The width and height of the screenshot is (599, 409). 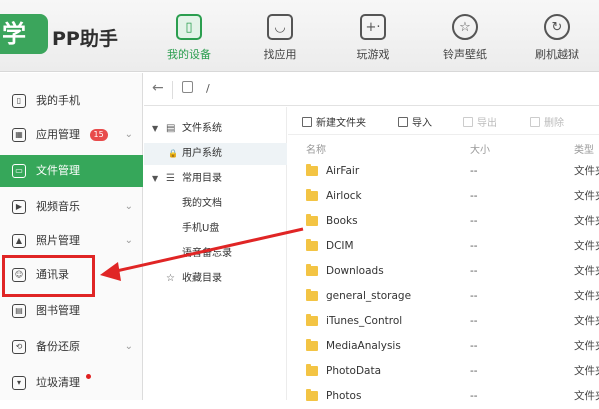 I want to click on delete-button: 删除, so click(x=547, y=121).